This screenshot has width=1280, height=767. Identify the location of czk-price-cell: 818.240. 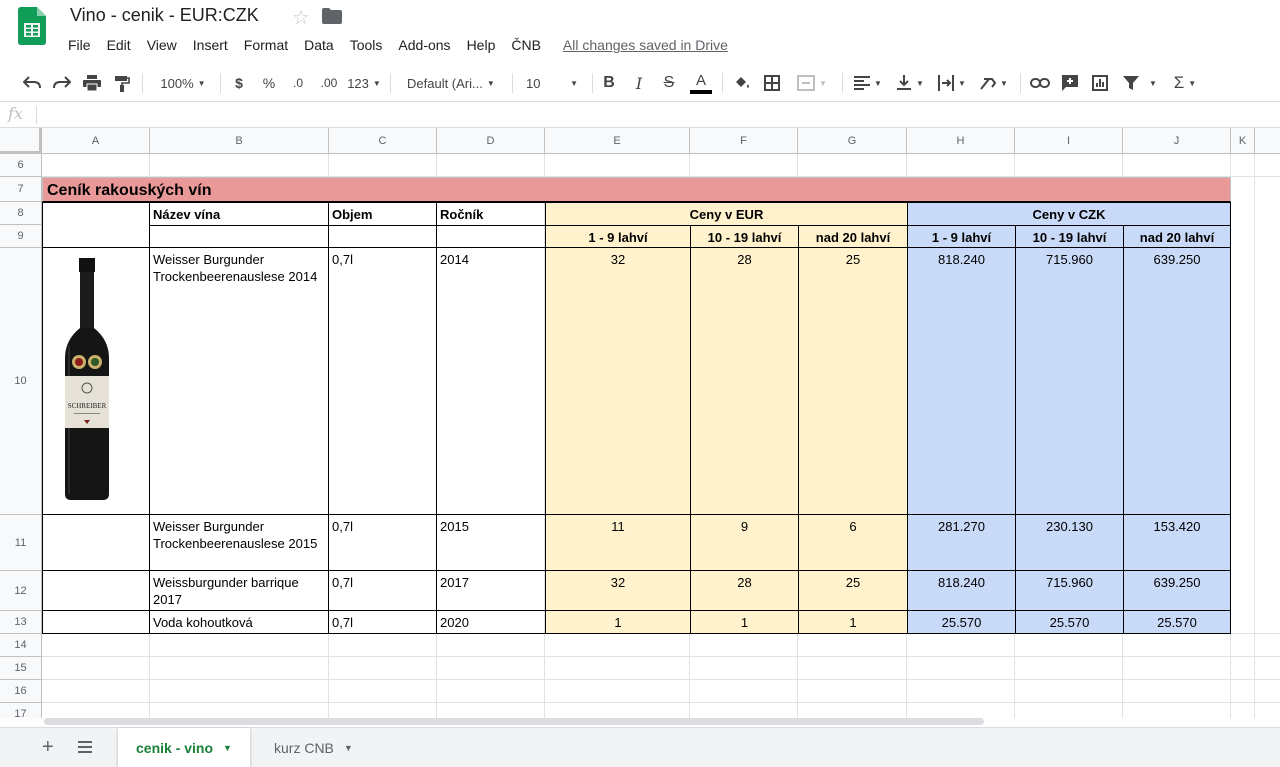
(961, 590).